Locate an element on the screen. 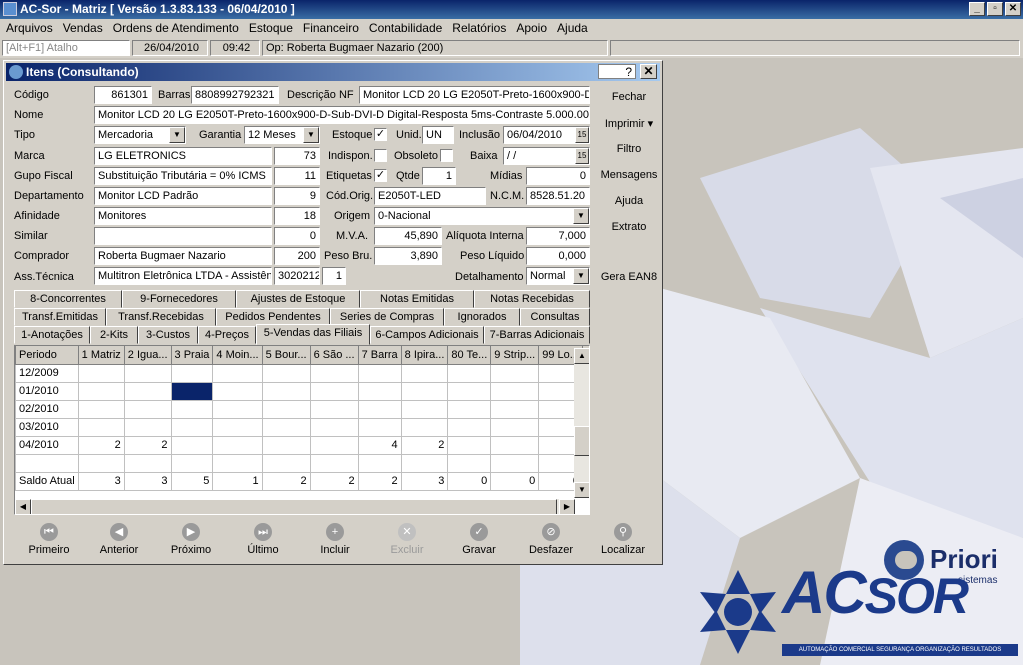 This screenshot has width=1023, height=665. primeiro-button: ⏮ Primeiro is located at coordinates (49, 539).